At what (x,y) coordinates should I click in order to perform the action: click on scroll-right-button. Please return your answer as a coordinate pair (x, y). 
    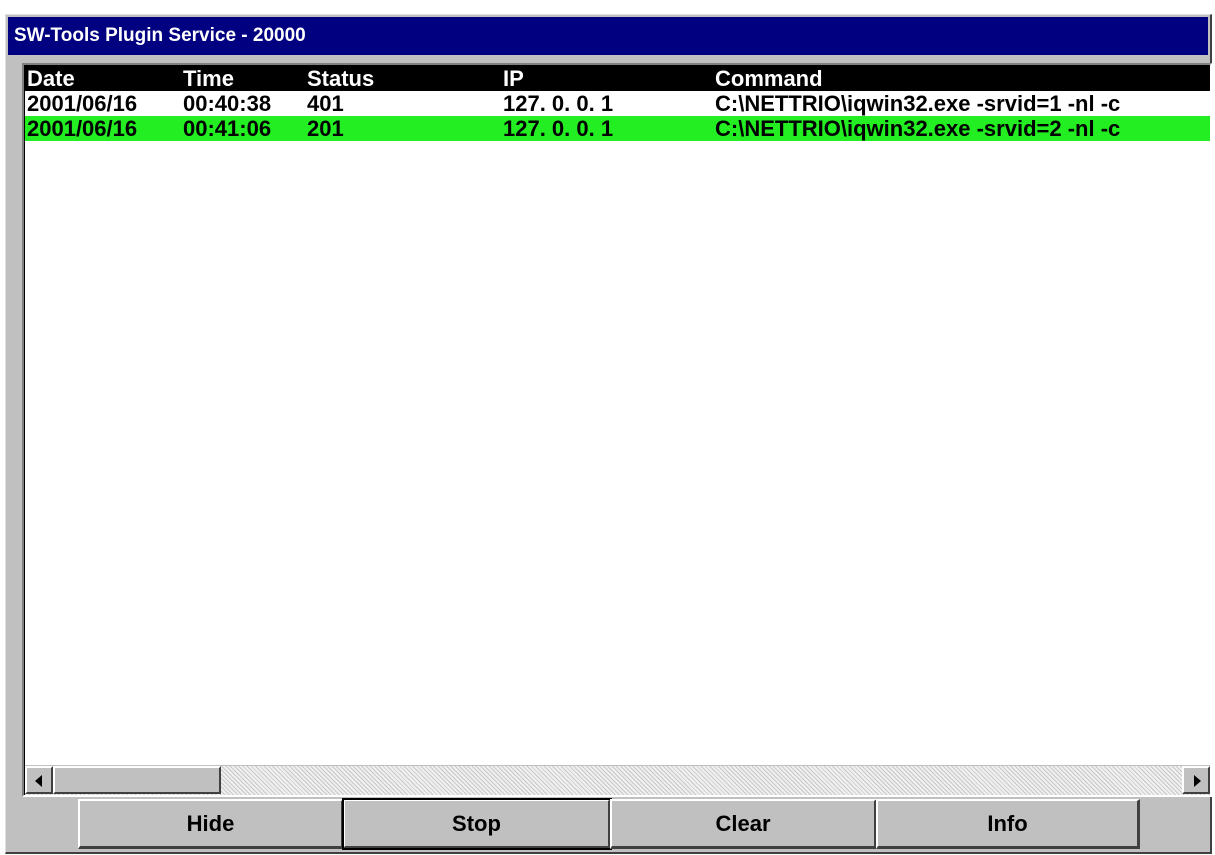
    Looking at the image, I should click on (1196, 780).